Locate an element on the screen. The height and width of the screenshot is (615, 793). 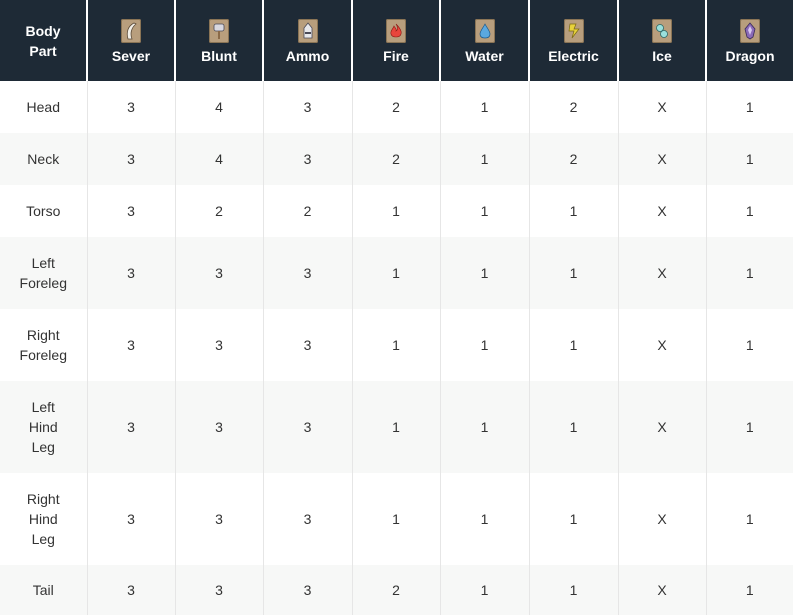
table-row: Left Hind Leg 3 3 3 1 1 1 X 1 is located at coordinates (396, 427).